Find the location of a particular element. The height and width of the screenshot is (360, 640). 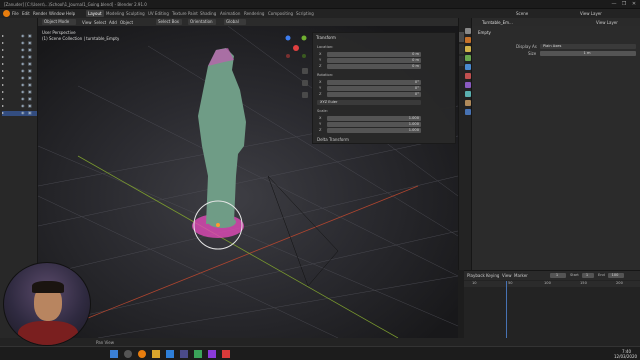

menu-file: File is located at coordinates (15, 13).